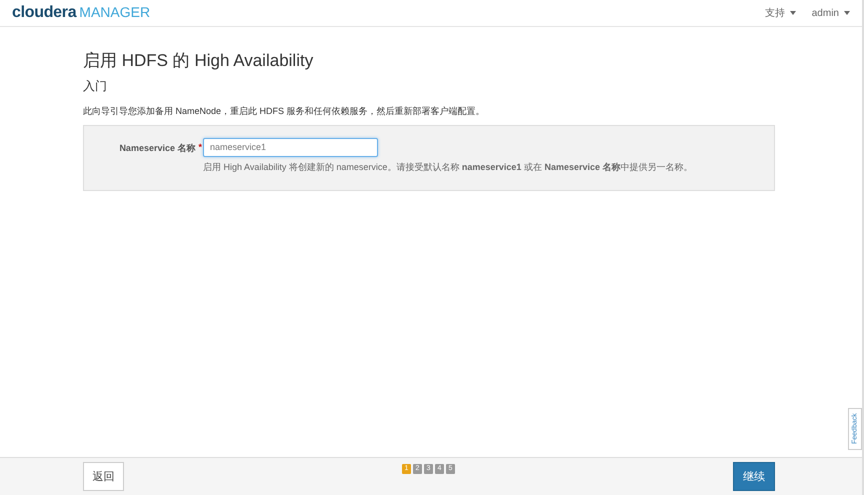 This screenshot has height=495, width=864. What do you see at coordinates (754, 476) in the screenshot?
I see `continue-button: 继续` at bounding box center [754, 476].